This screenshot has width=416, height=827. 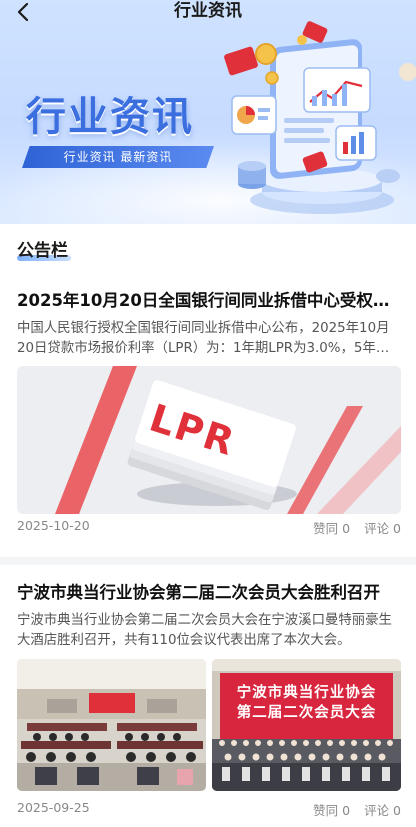 I want to click on banner-title: 行业资讯, so click(x=110, y=117).